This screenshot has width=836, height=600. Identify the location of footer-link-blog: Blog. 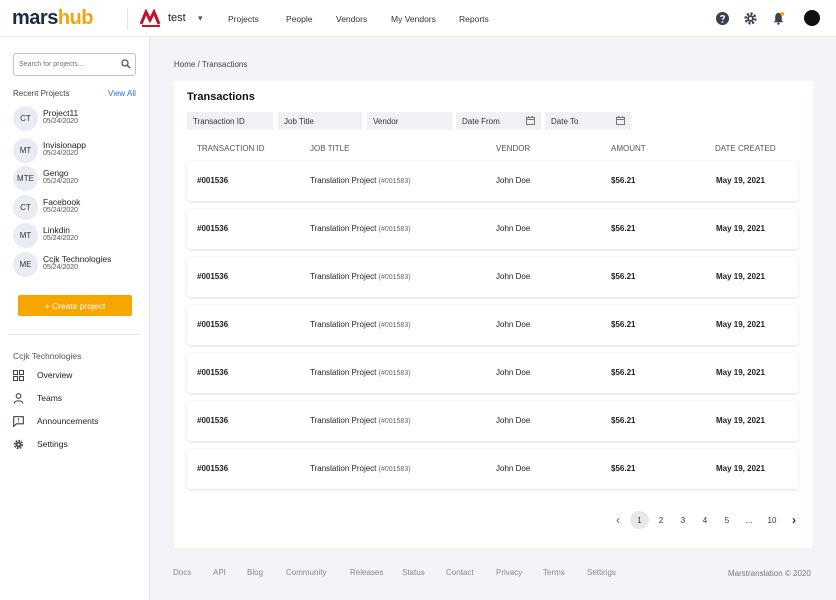
(255, 572).